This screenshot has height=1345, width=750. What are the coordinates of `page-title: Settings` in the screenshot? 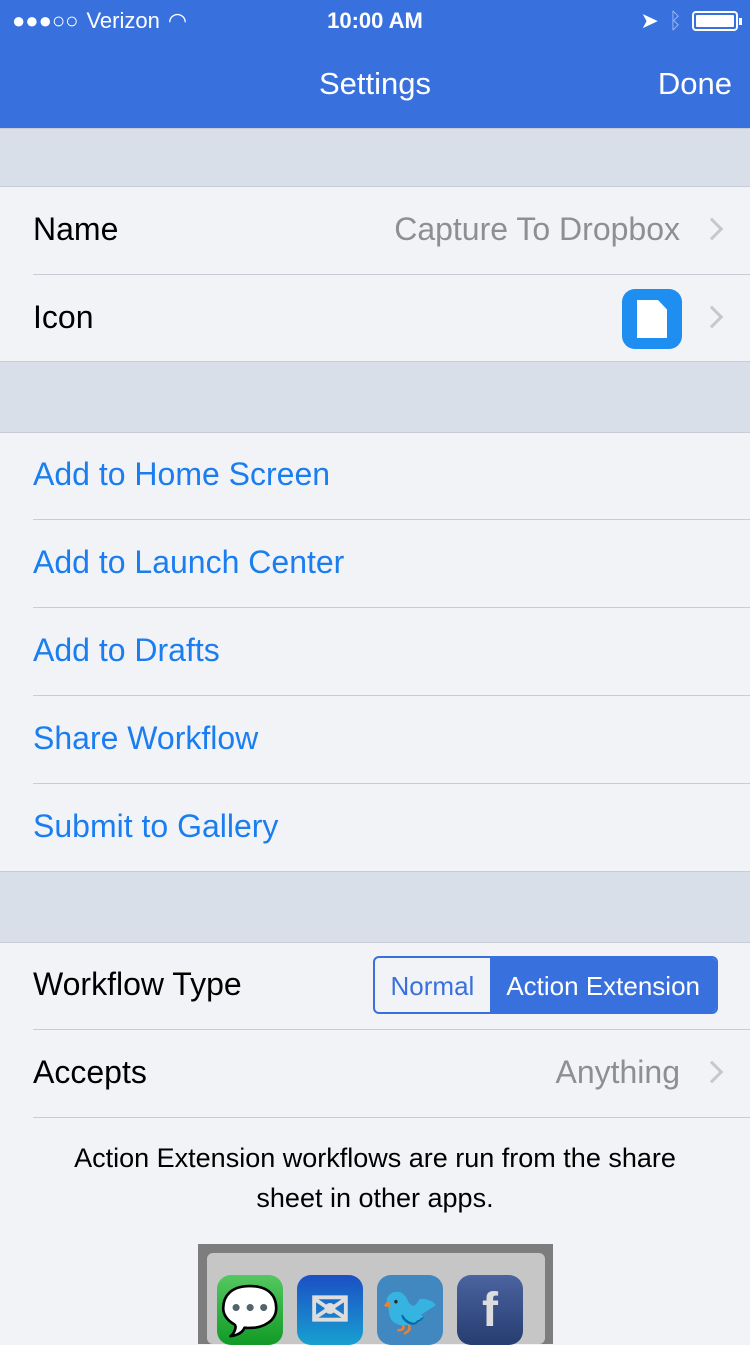 It's located at (374, 83).